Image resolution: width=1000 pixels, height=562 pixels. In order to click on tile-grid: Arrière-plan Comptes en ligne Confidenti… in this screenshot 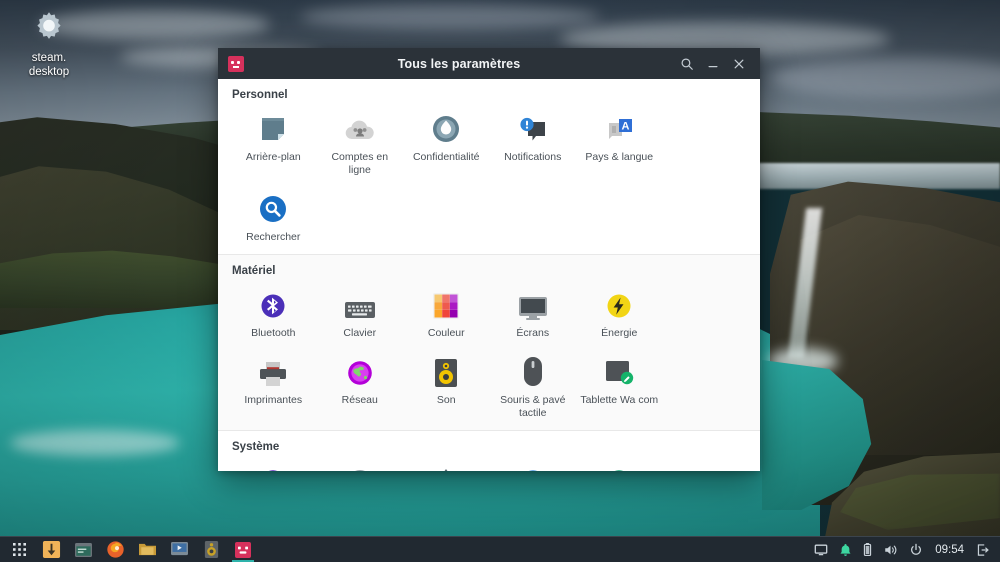, I will do `click(489, 176)`.